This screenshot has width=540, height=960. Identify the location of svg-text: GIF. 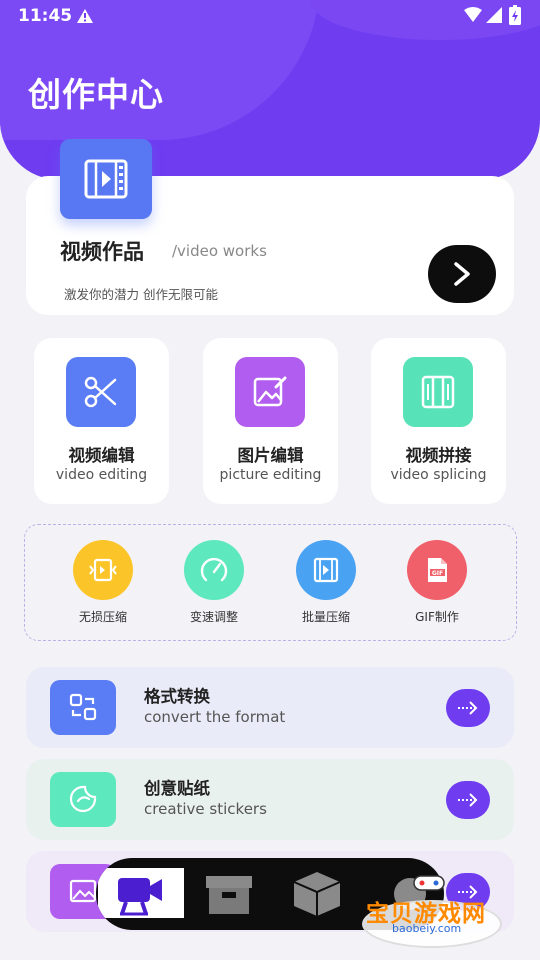
(437, 573).